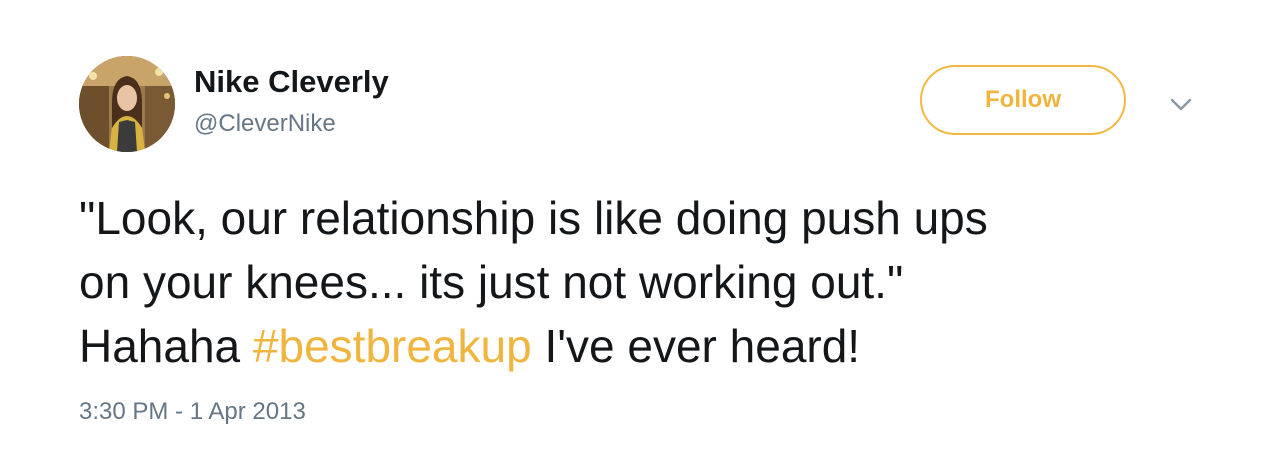 This screenshot has height=458, width=1274. What do you see at coordinates (696, 346) in the screenshot?
I see `tweet-text-segment: I've ever heard!` at bounding box center [696, 346].